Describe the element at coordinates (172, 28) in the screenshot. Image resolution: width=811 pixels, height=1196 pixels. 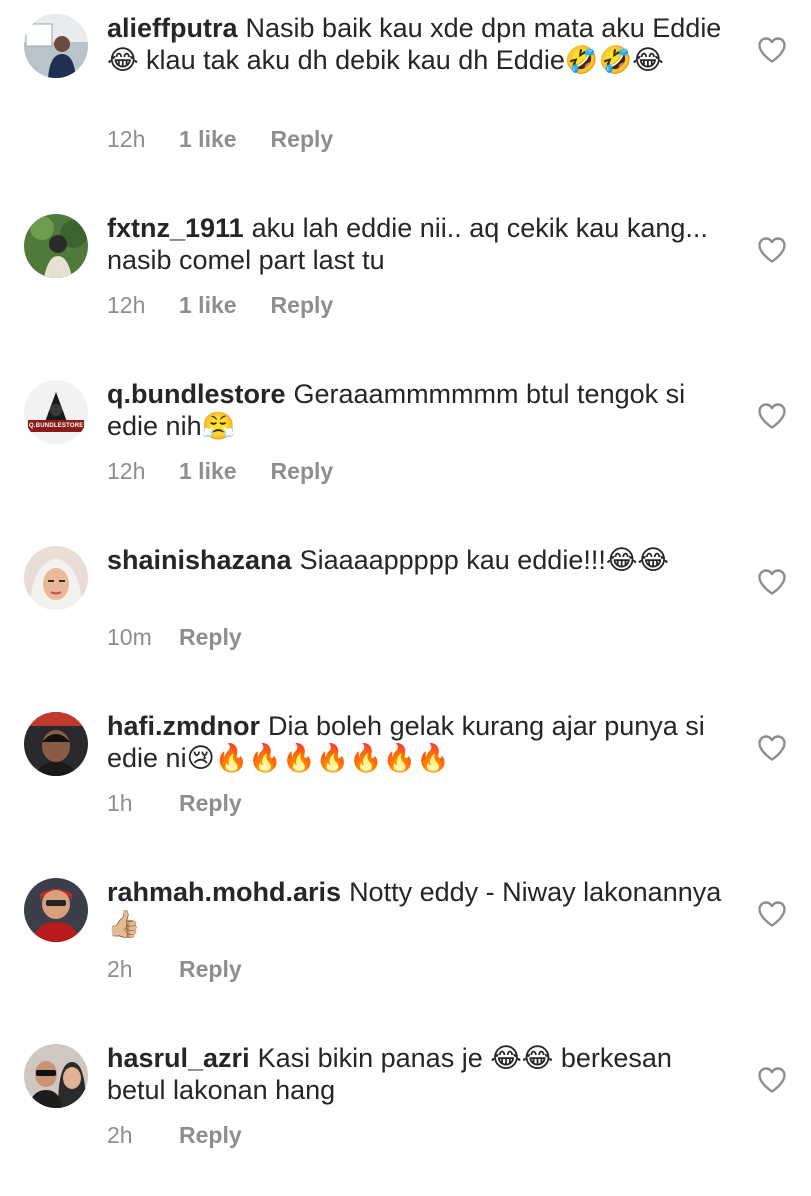
I see `comment-username: alieffputra` at that location.